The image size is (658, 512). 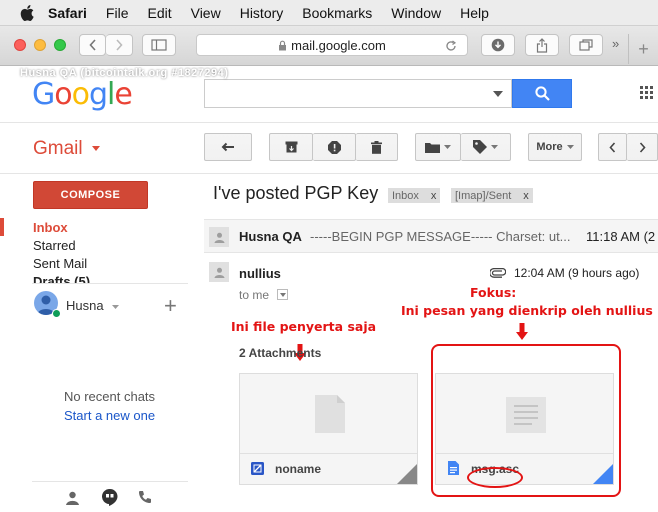 I want to click on hangouts-quote-icon, so click(x=109, y=499).